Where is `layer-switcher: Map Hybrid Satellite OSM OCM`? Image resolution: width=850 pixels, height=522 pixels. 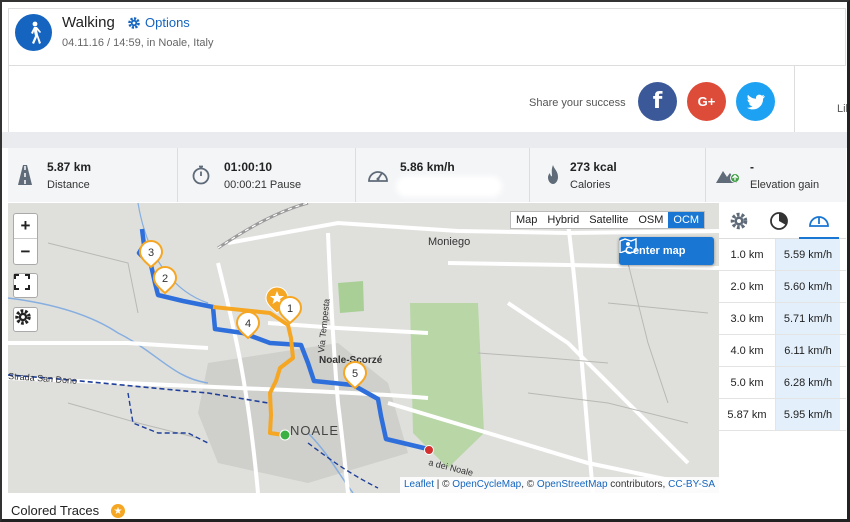 layer-switcher: Map Hybrid Satellite OSM OCM is located at coordinates (608, 220).